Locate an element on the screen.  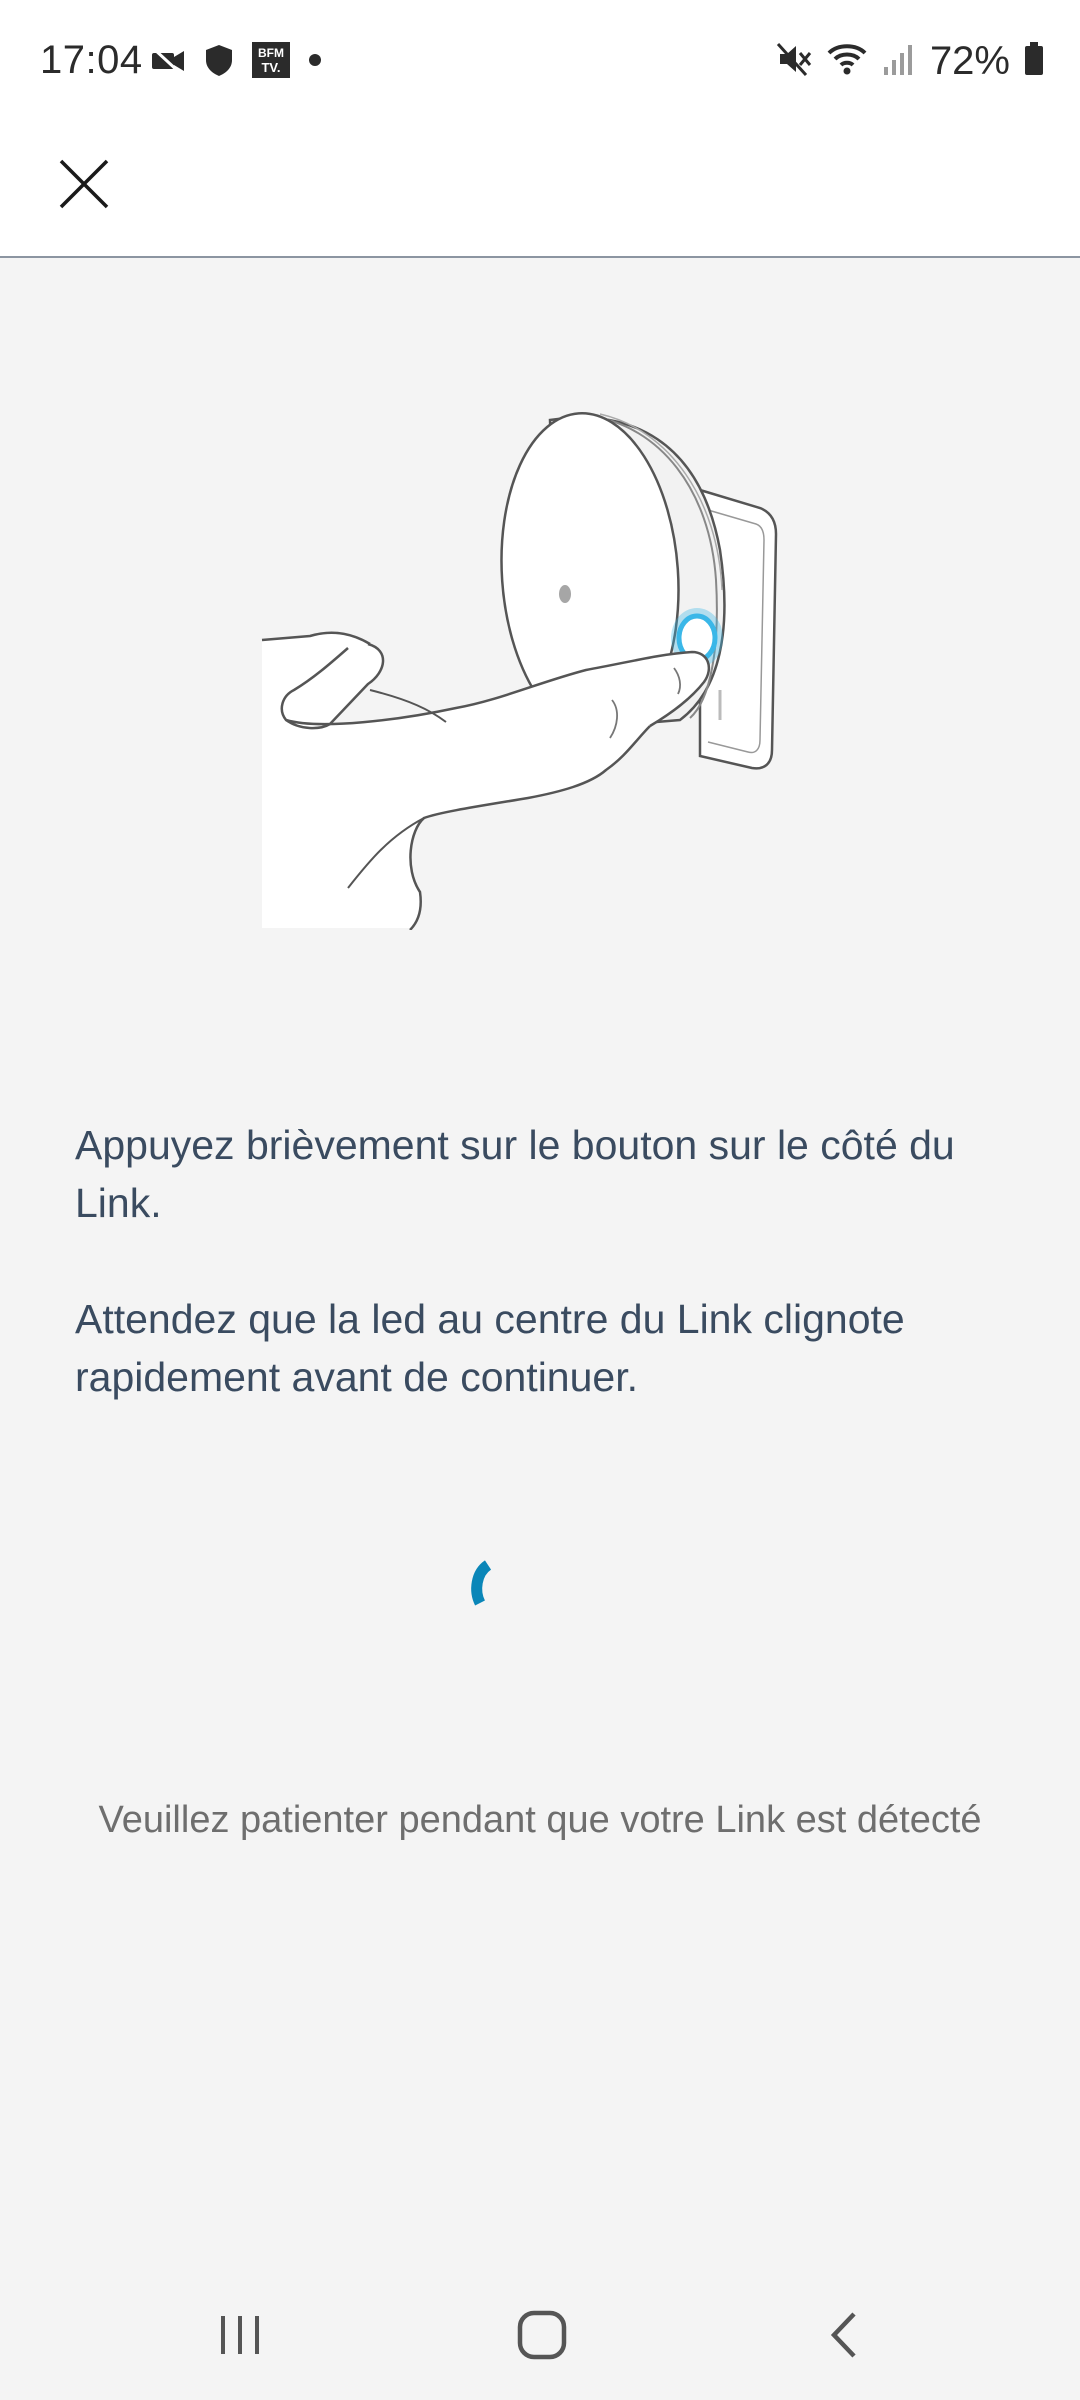
status-bar: 17:04 BFM TV. 72% is located at coordinates (540, 62).